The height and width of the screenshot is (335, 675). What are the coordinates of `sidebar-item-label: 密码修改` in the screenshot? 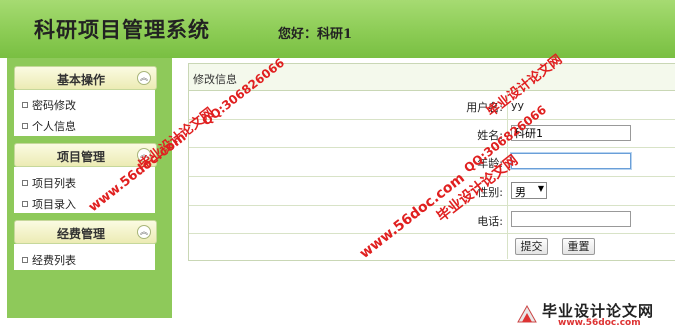 It's located at (54, 105).